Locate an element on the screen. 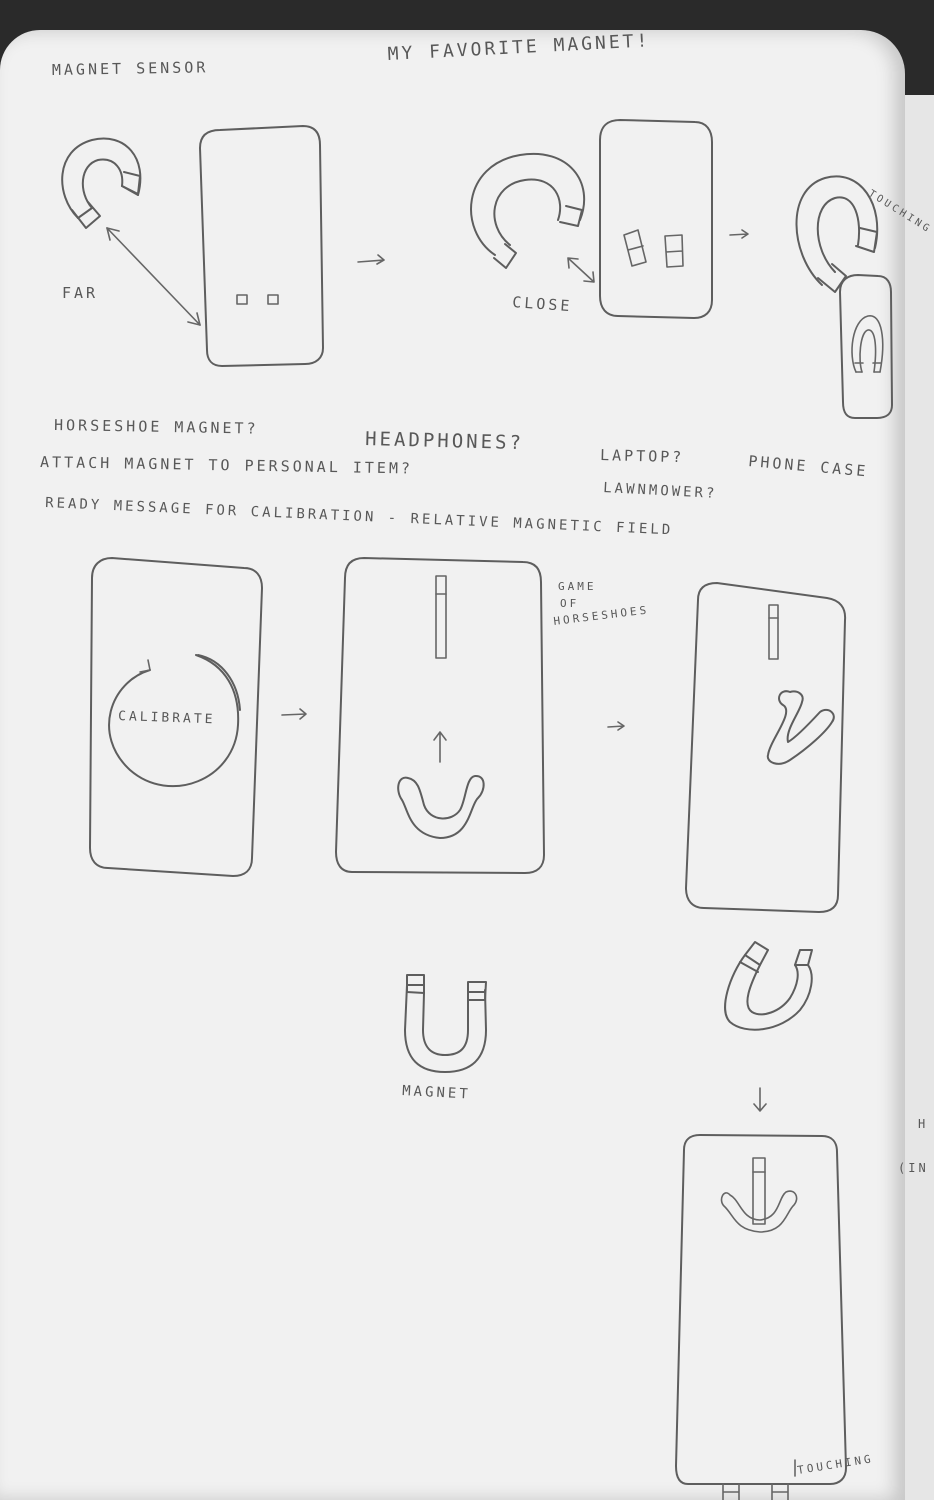 The height and width of the screenshot is (1500, 934). phone-sketch-game-result is located at coordinates (766, 747).